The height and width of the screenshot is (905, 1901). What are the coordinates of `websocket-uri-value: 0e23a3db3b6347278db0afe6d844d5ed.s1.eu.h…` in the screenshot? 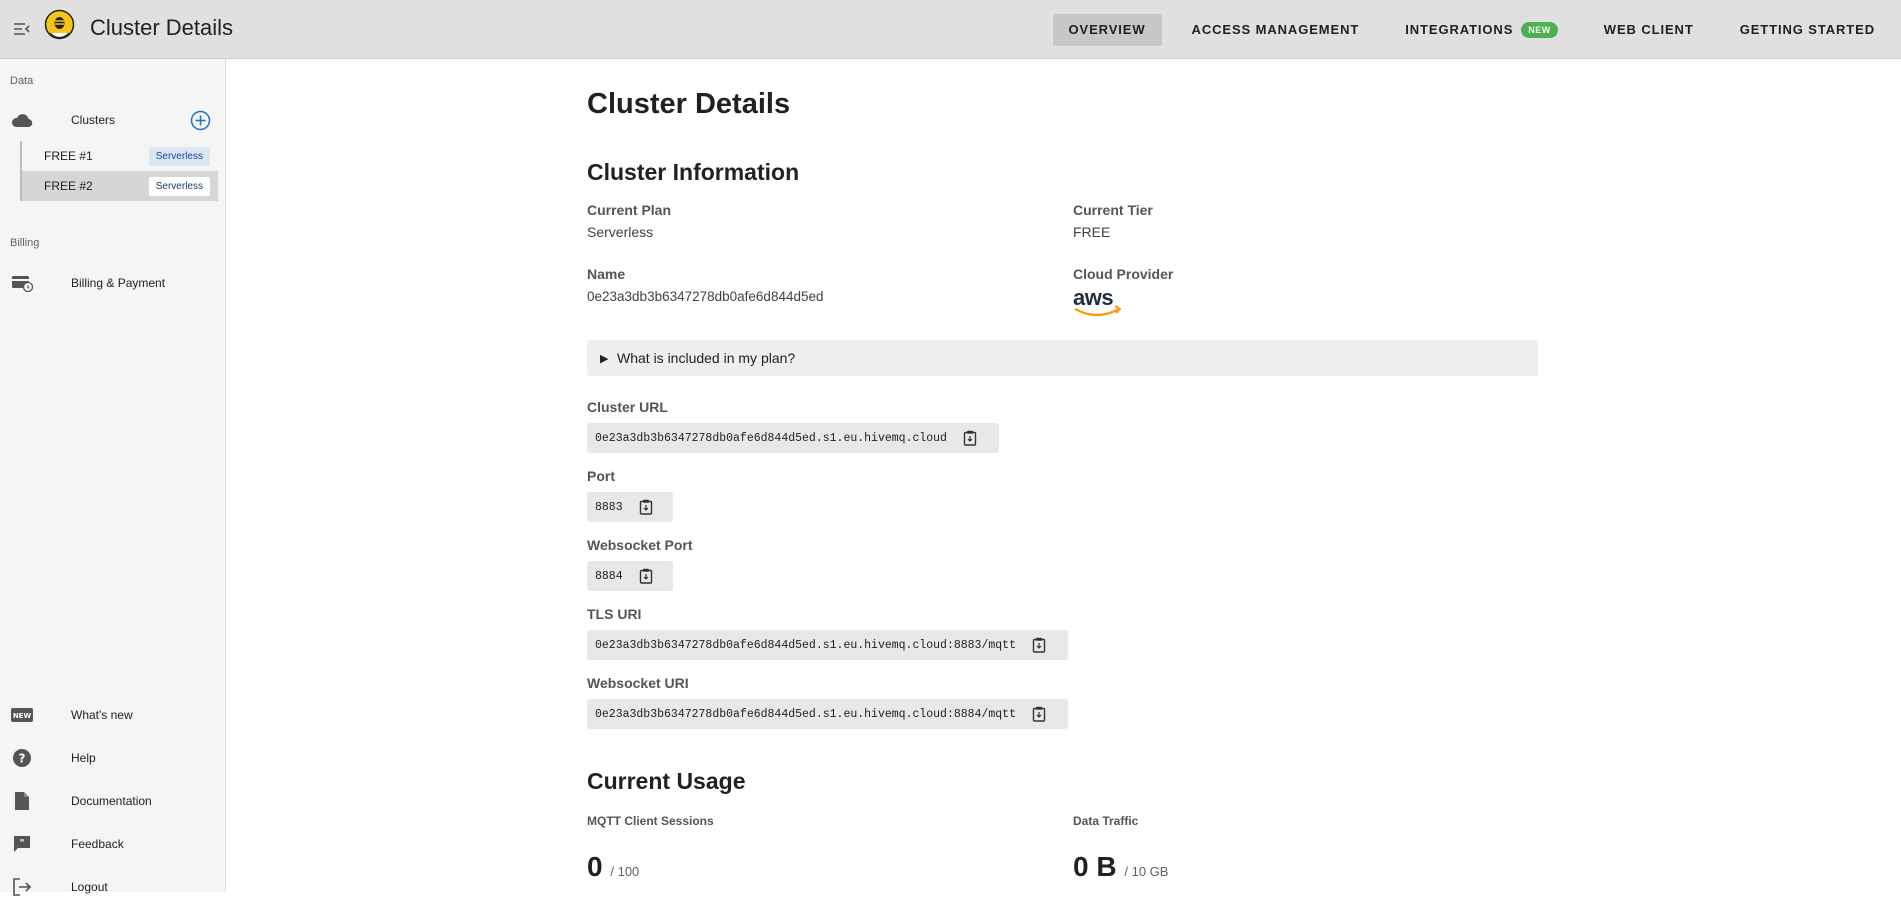 It's located at (805, 714).